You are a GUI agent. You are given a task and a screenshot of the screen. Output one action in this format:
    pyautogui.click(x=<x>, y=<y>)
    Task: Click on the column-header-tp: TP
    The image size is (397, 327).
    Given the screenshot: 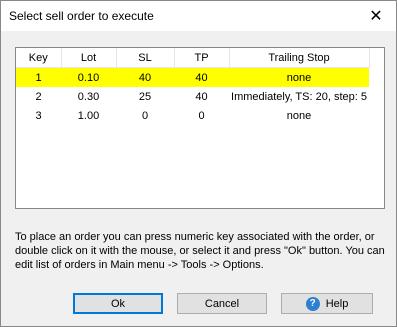 What is the action you would take?
    pyautogui.click(x=202, y=58)
    